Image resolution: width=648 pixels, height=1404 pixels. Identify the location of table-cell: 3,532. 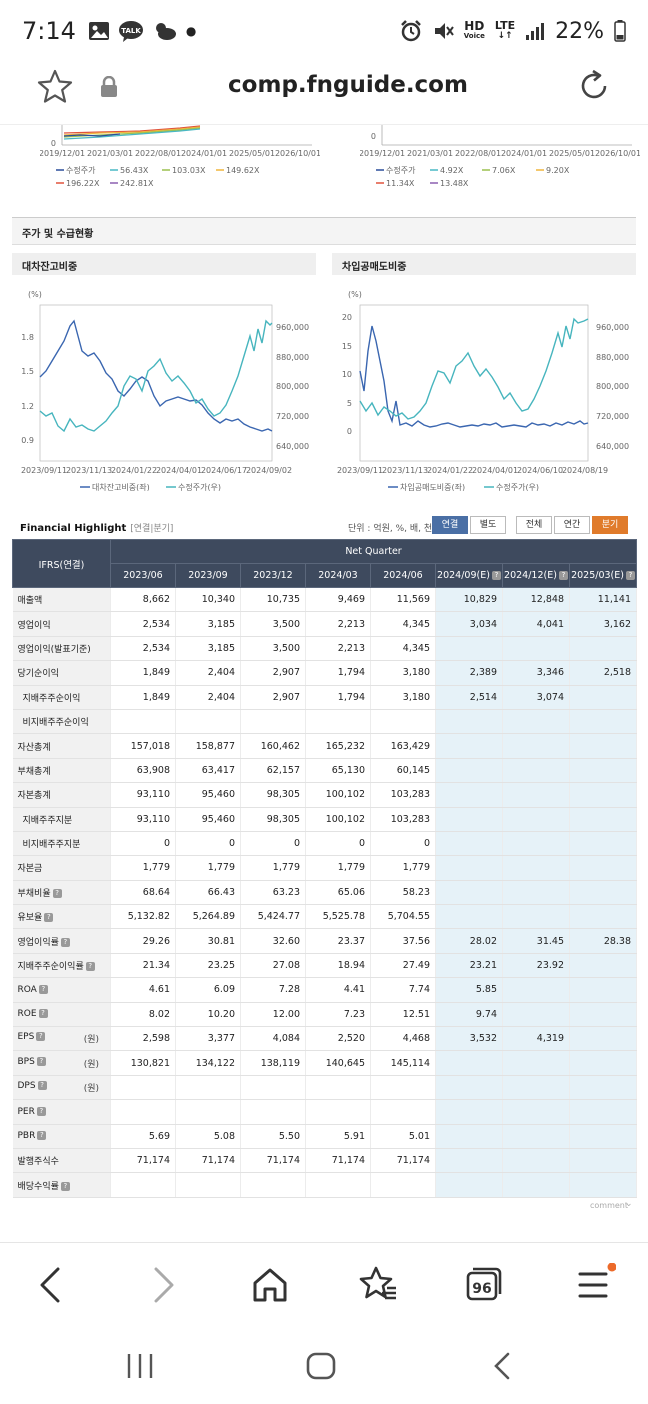
(469, 1039).